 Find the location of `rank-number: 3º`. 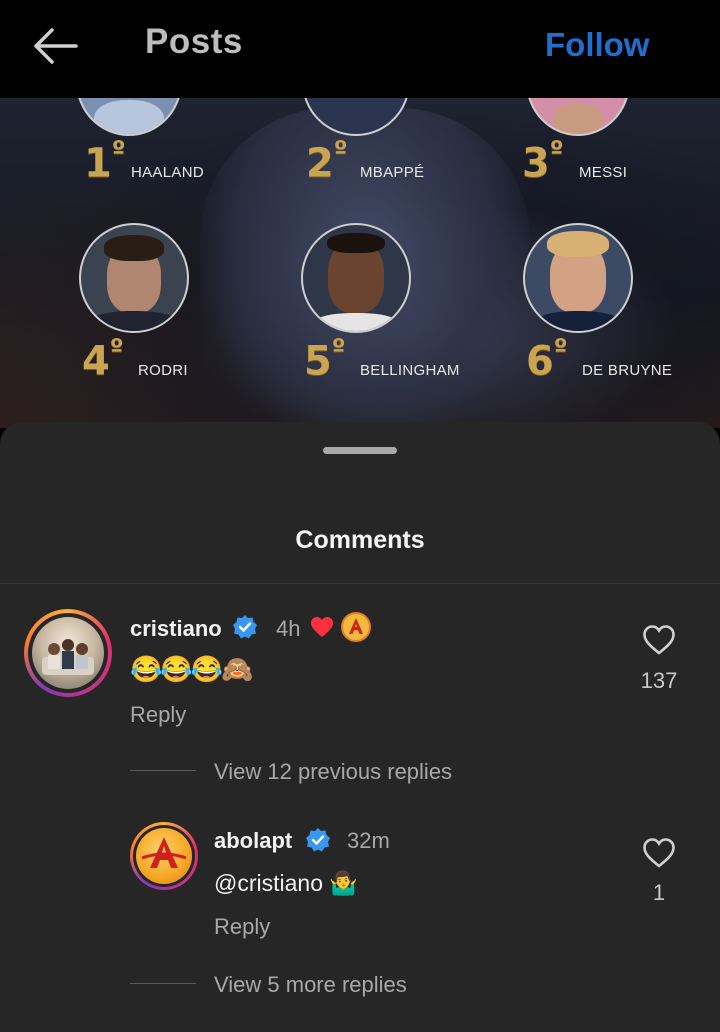

rank-number: 3º is located at coordinates (543, 161).